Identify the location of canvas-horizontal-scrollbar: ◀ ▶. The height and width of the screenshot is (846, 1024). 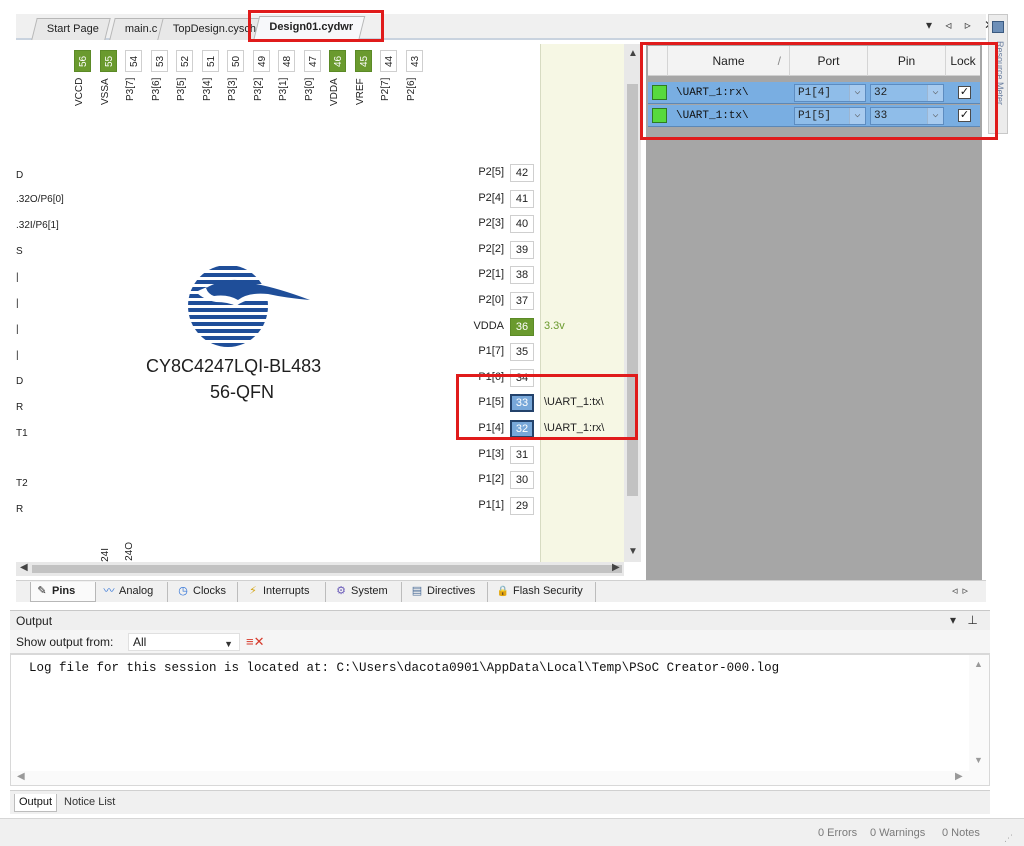
(320, 569).